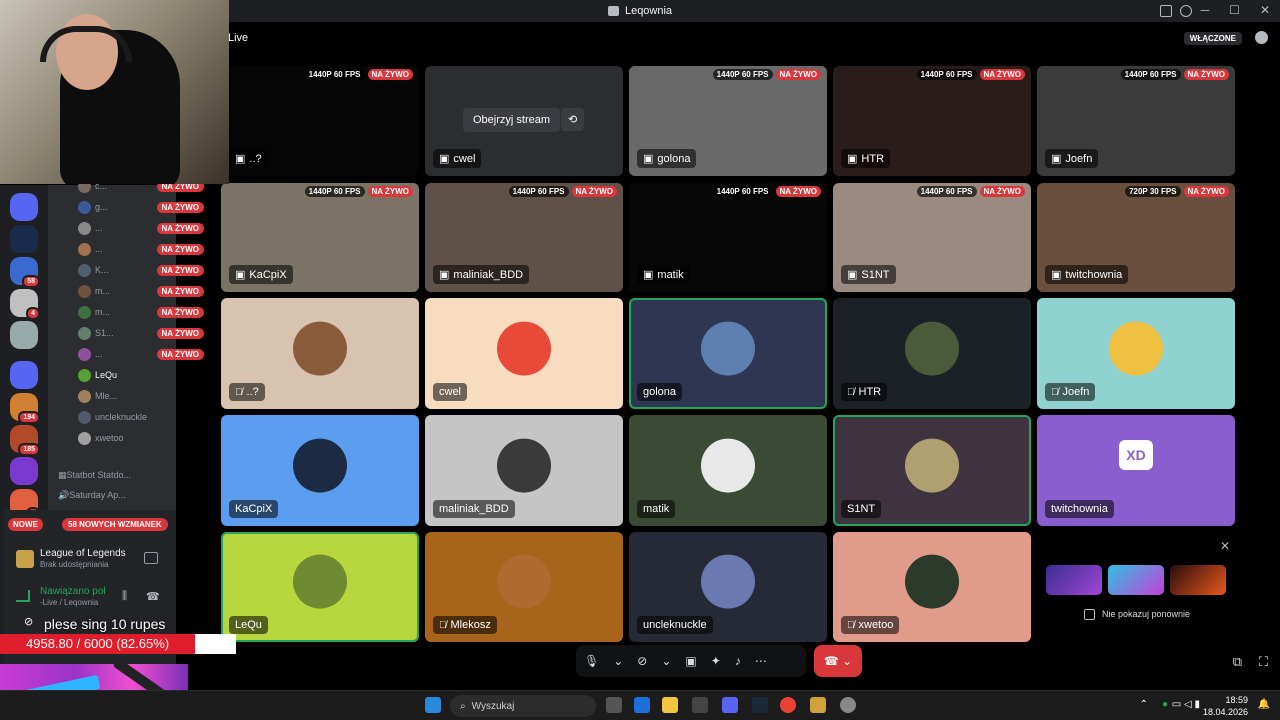 Image resolution: width=1280 pixels, height=720 pixels. I want to click on user-tile: XD twitchownia, so click(1136, 470).